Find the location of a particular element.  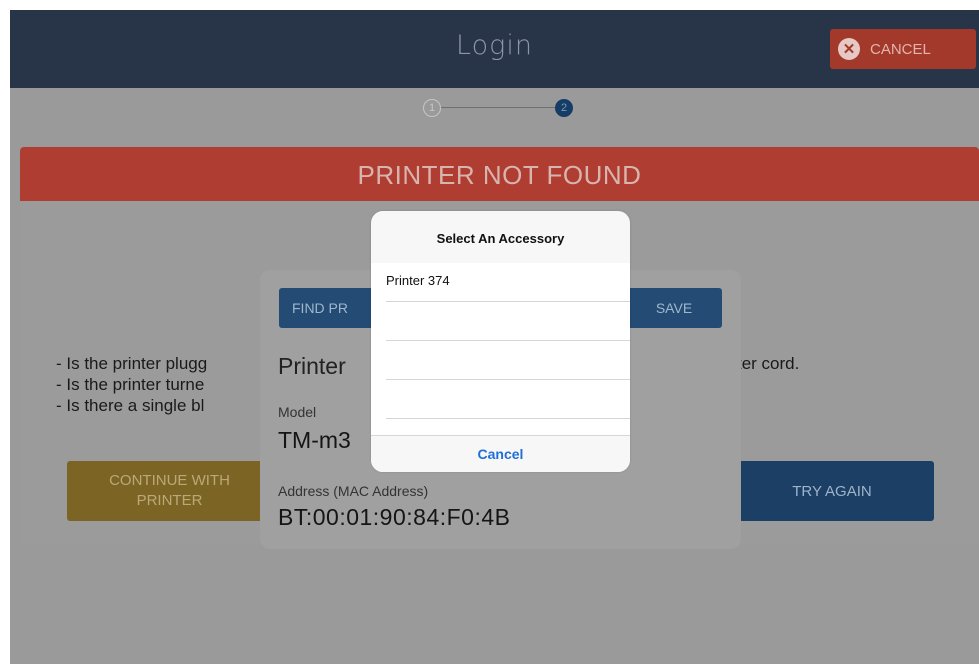

continue-label-line2: PRINTER is located at coordinates (169, 500).